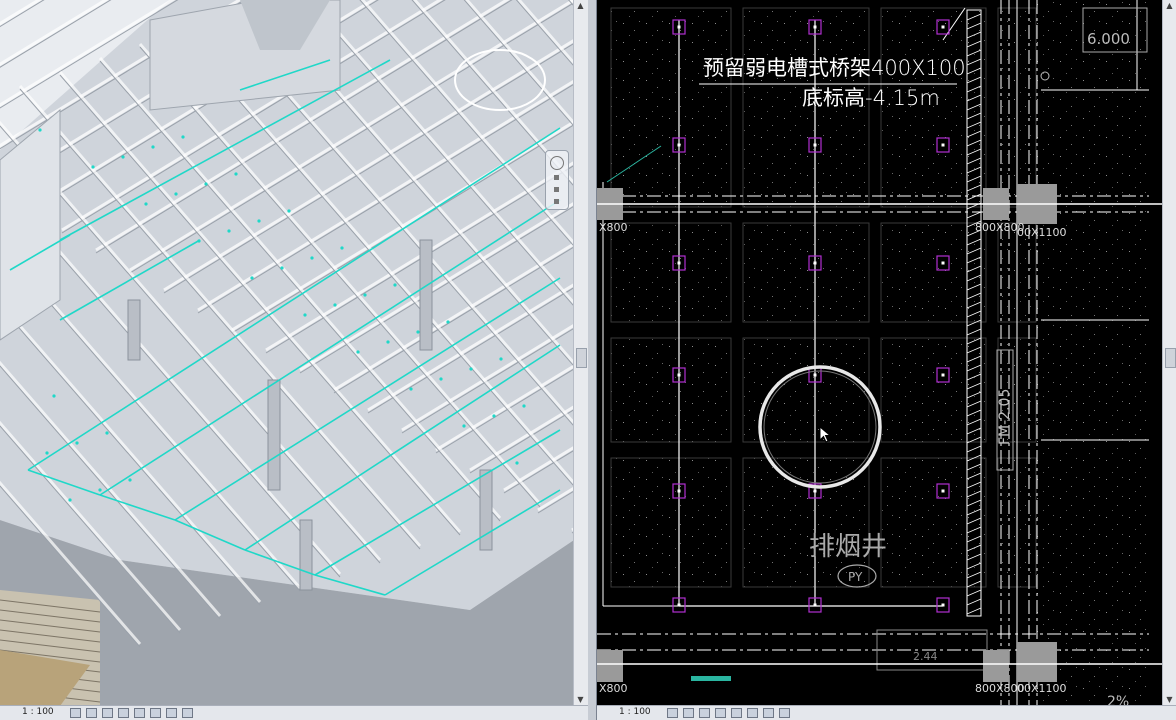 This screenshot has width=1176, height=720. Describe the element at coordinates (557, 163) in the screenshot. I see `steering-wheel-icon` at that location.